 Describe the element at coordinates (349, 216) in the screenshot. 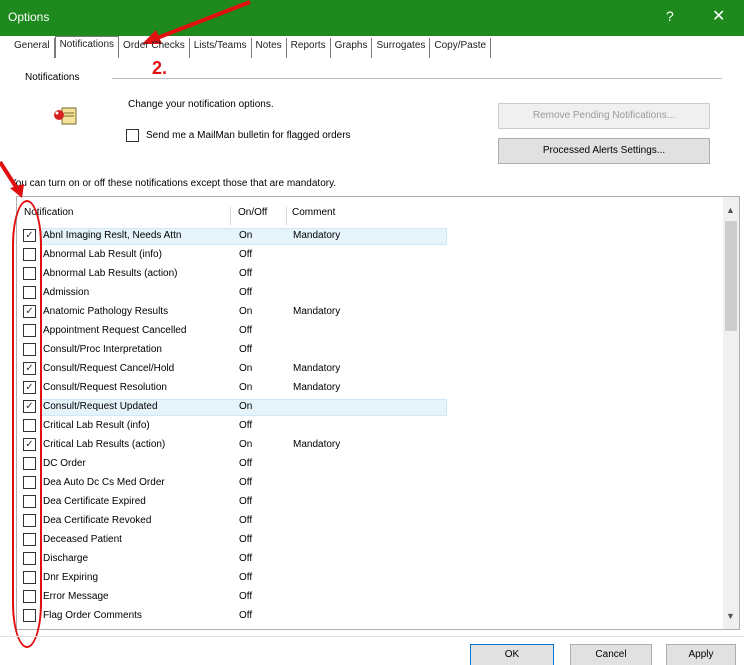

I see `column-comment: Comment` at that location.